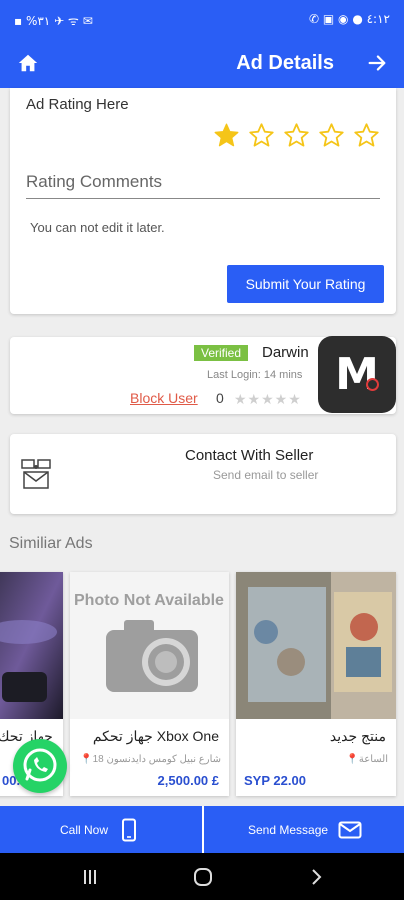  Describe the element at coordinates (51, 543) in the screenshot. I see `similar-ads-title: Similiar Ads` at that location.